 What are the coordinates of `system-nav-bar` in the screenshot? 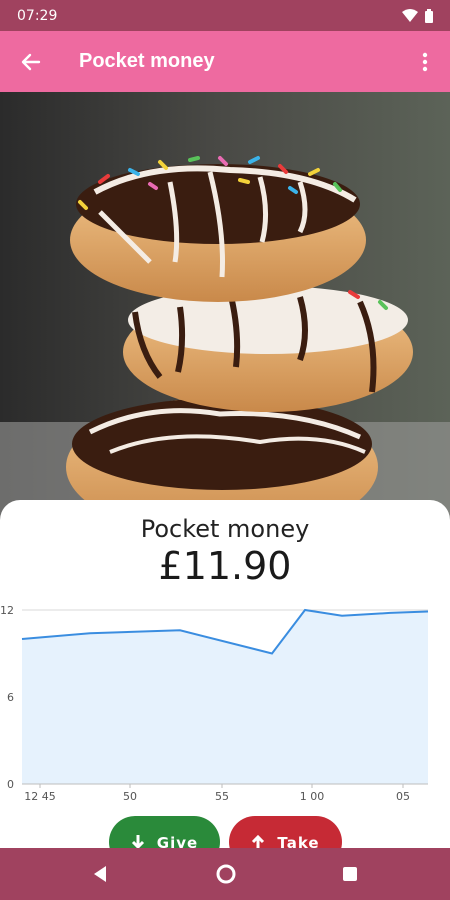 It's located at (225, 874).